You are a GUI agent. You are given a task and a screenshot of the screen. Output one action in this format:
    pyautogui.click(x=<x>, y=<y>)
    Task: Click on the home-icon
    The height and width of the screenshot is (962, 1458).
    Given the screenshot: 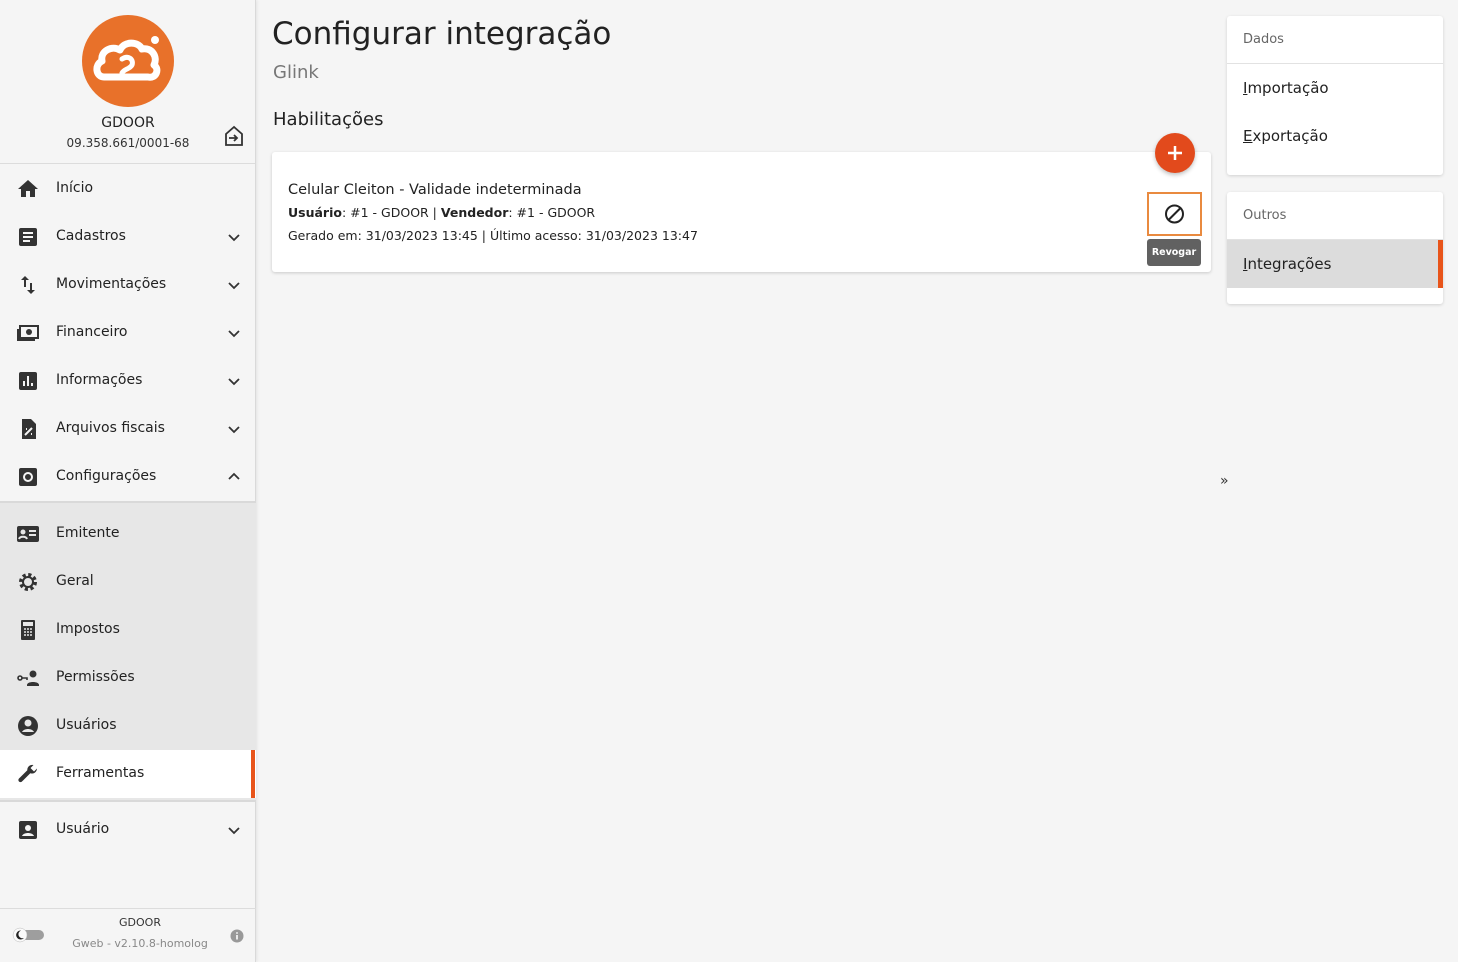 What is the action you would take?
    pyautogui.click(x=28, y=189)
    